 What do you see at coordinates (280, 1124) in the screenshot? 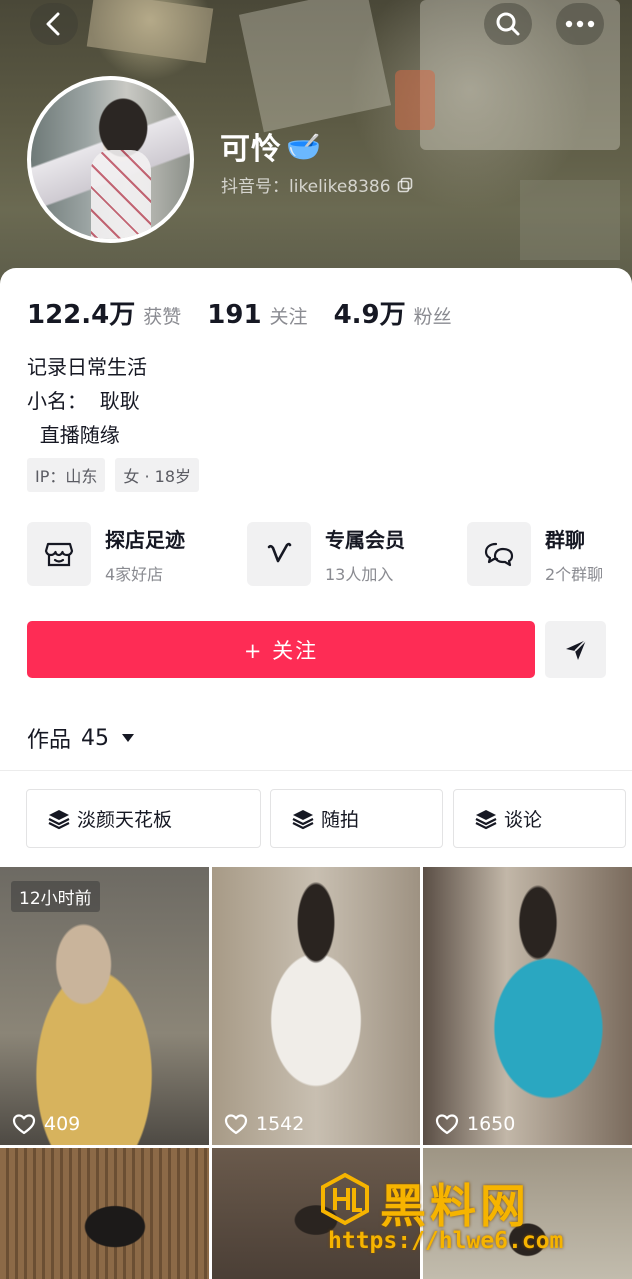
I see `likes-count: 1542` at bounding box center [280, 1124].